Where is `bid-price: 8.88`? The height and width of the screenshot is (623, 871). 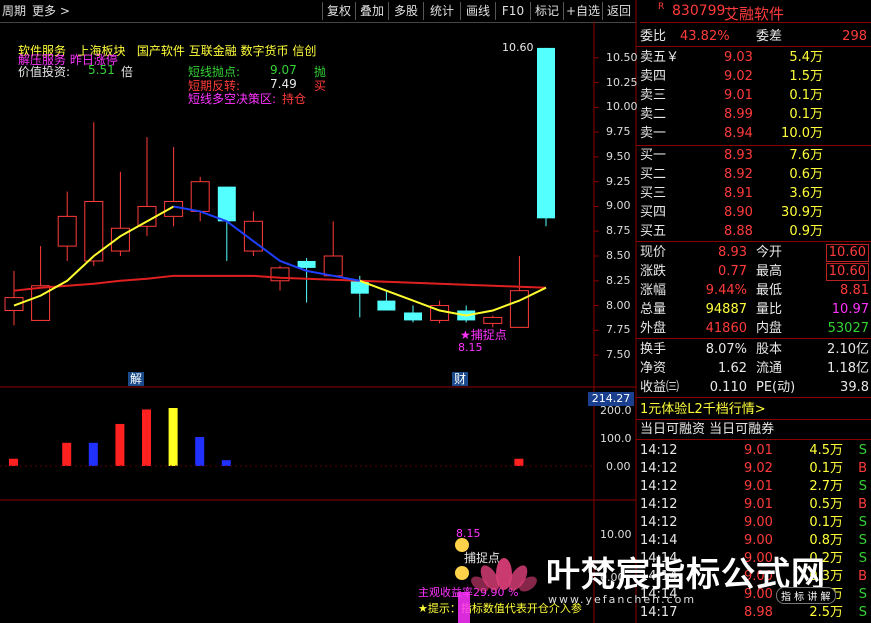
bid-price: 8.88 is located at coordinates (738, 231).